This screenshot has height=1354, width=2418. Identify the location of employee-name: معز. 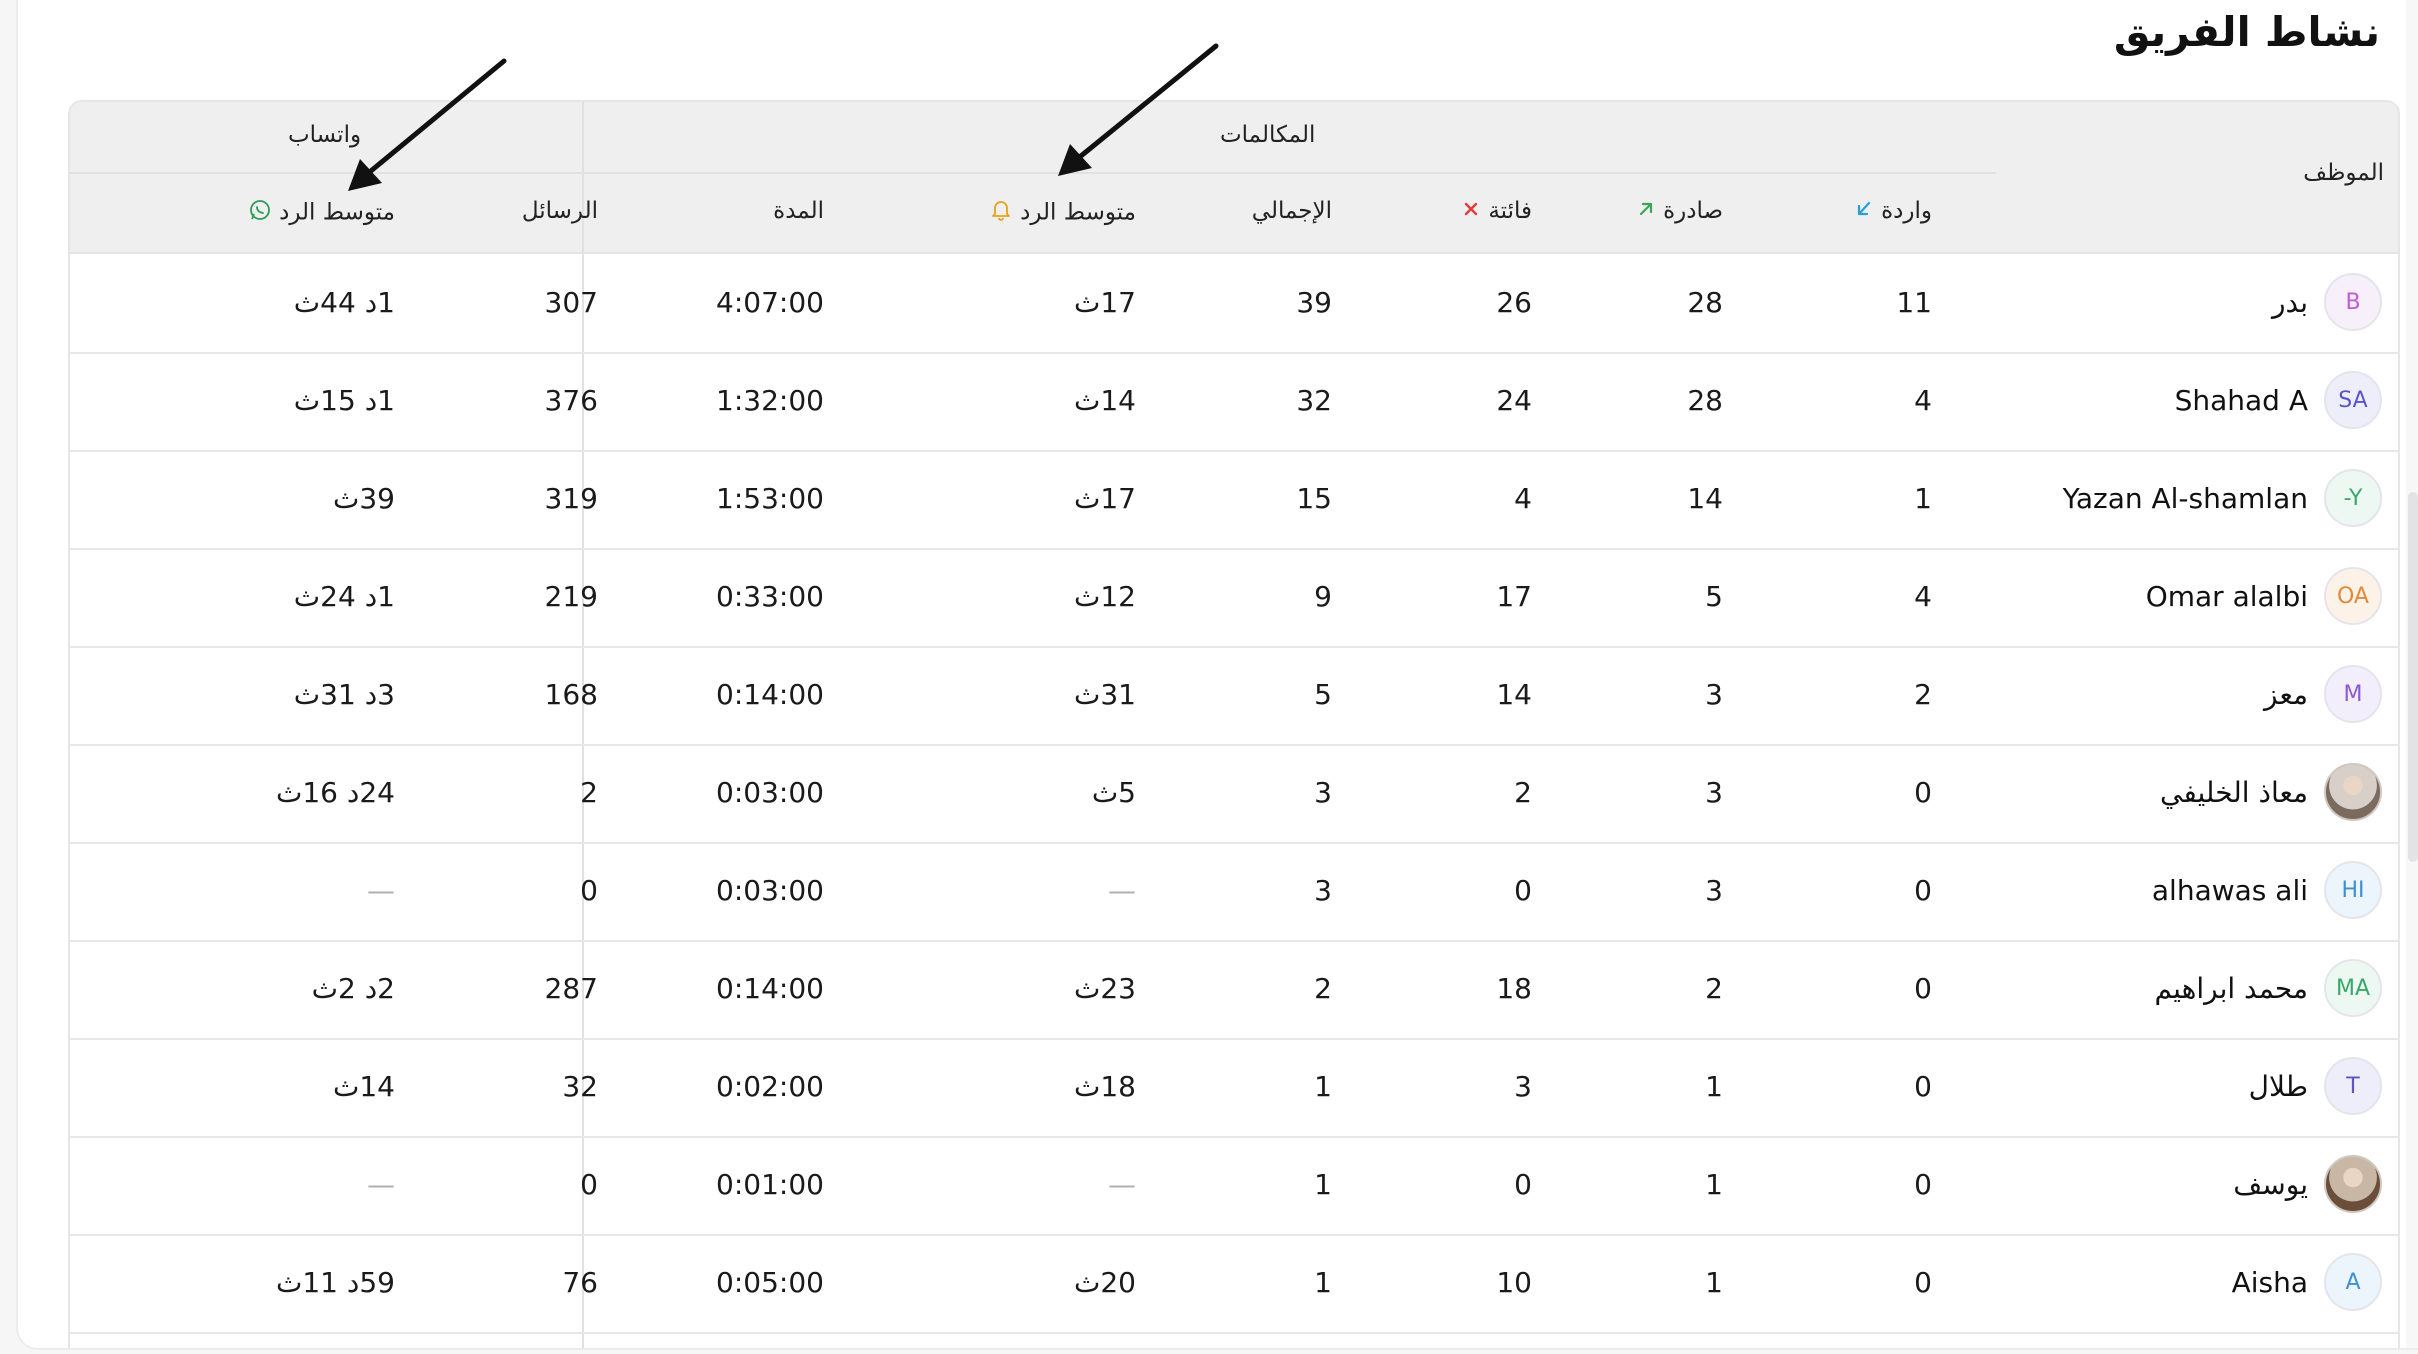
(2286, 694).